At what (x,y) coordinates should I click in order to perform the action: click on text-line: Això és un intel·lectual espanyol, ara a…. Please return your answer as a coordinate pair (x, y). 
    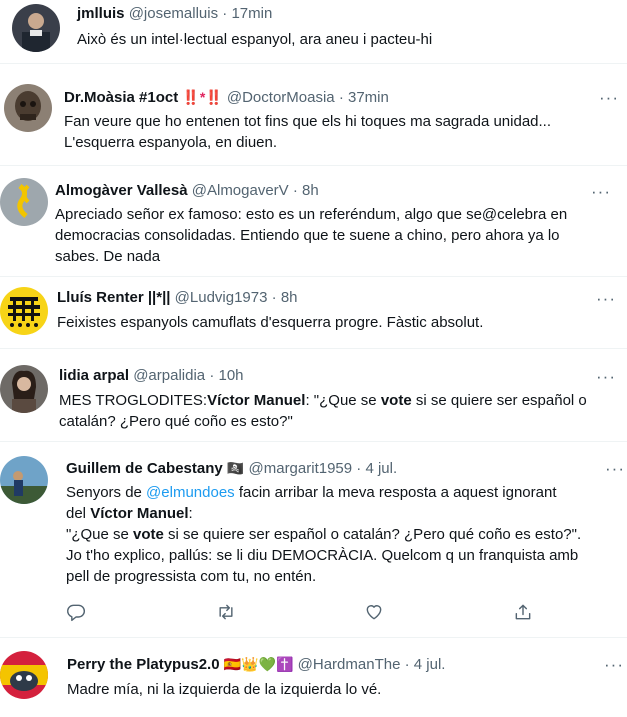
    Looking at the image, I should click on (255, 39).